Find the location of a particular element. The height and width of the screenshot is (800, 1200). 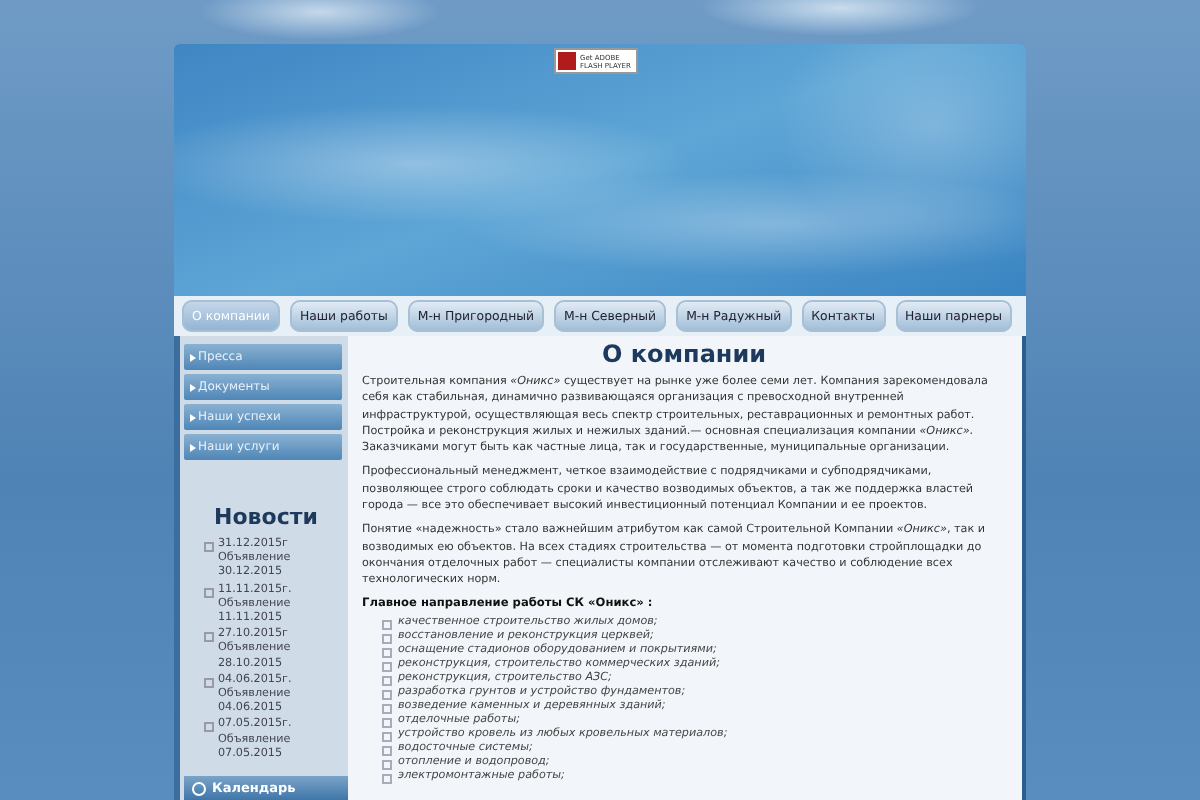

news-title: Новости is located at coordinates (266, 517).